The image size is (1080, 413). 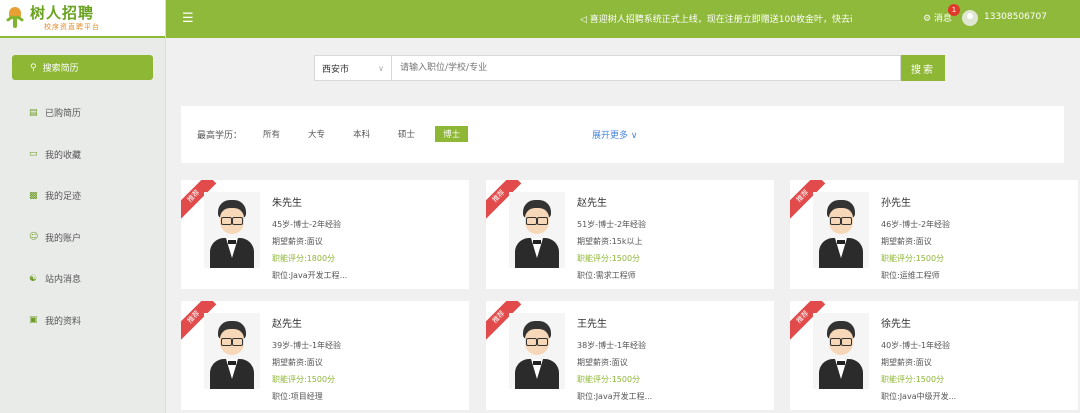 What do you see at coordinates (1015, 17) in the screenshot?
I see `user-phone: 13308506707` at bounding box center [1015, 17].